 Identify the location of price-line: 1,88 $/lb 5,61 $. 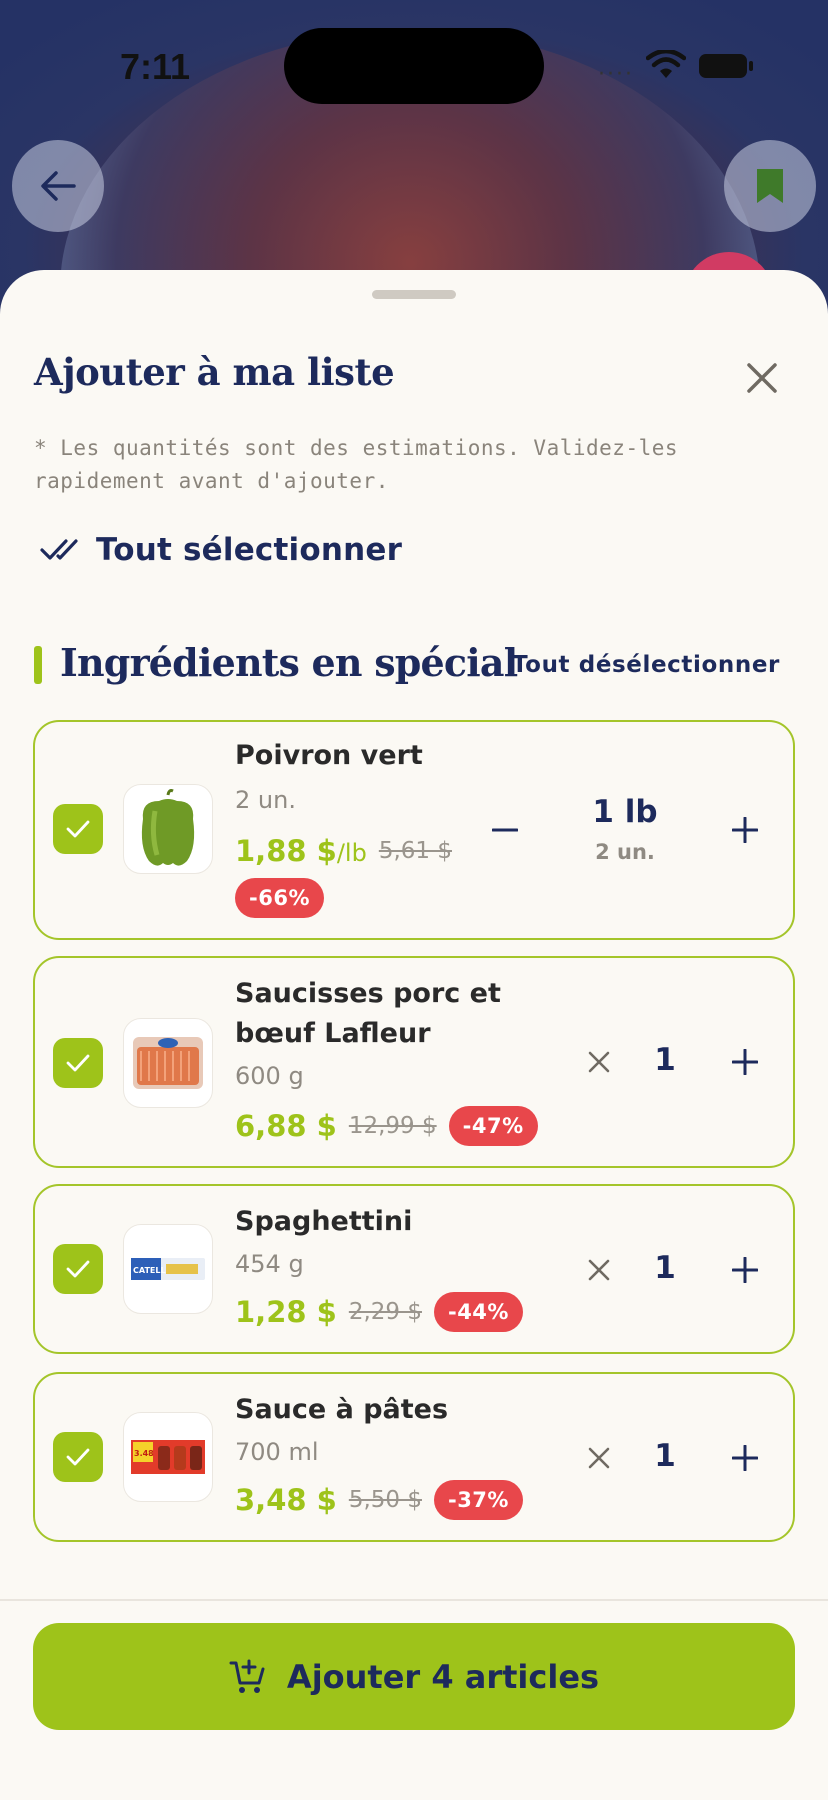
(343, 851).